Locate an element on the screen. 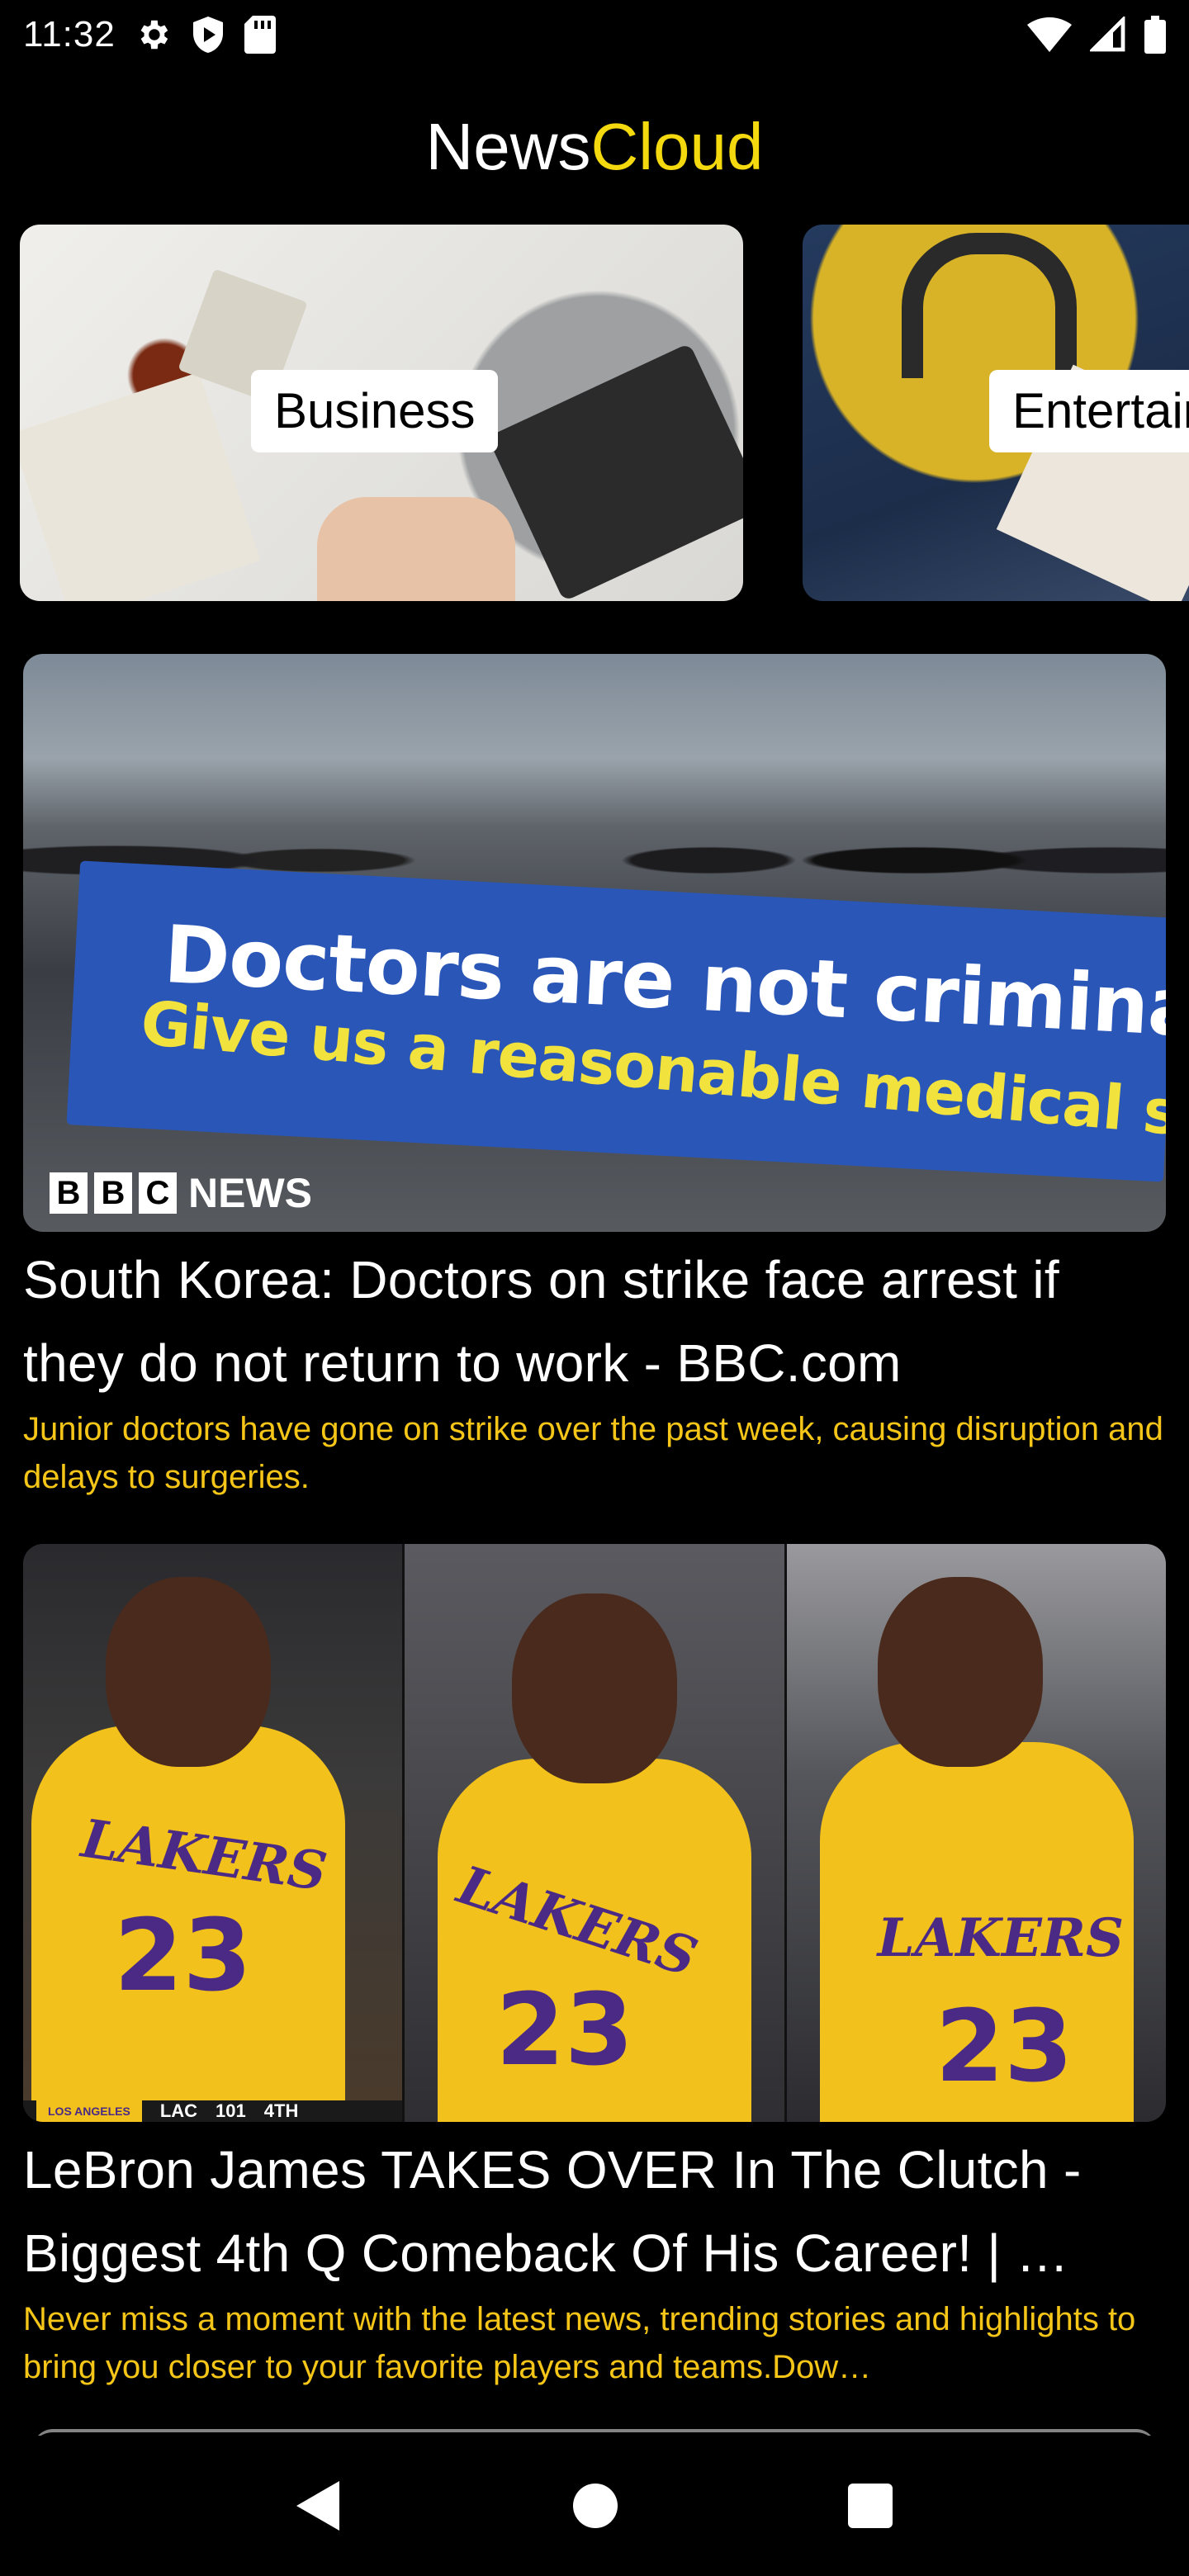  status-right is located at coordinates (1096, 35).